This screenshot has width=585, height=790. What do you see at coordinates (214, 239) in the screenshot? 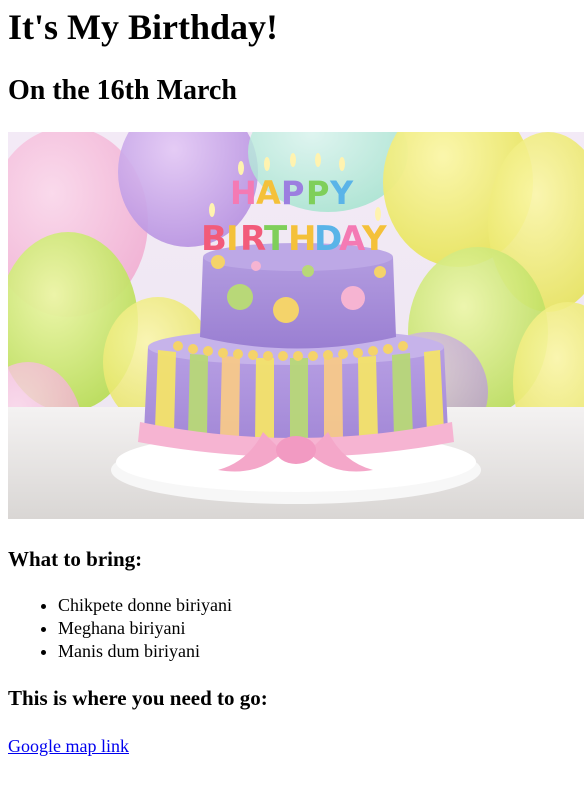
I see `svg-text: B` at bounding box center [214, 239].